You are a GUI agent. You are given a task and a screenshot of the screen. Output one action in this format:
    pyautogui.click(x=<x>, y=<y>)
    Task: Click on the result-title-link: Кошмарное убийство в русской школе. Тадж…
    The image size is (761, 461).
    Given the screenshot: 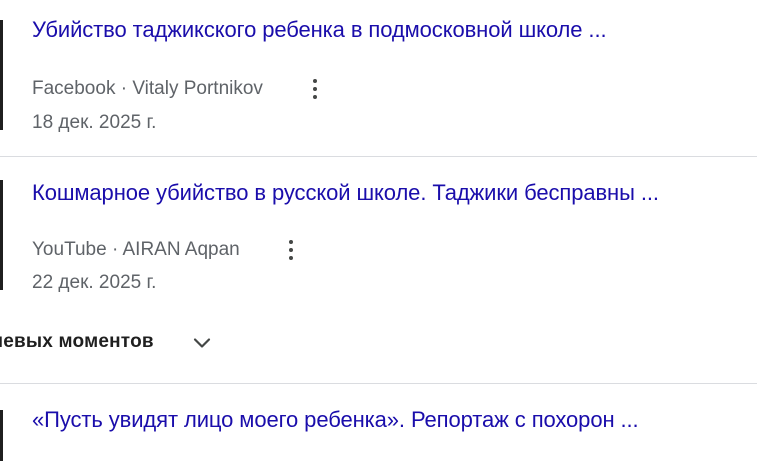 What is the action you would take?
    pyautogui.click(x=345, y=193)
    